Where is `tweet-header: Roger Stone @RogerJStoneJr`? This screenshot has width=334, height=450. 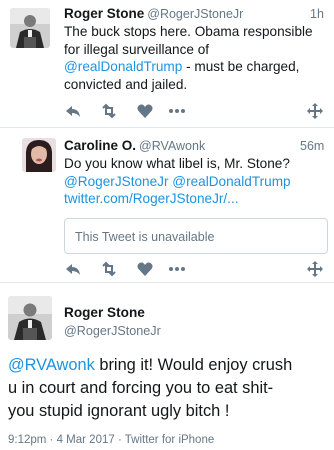
tweet-header: Roger Stone @RogerJStoneJr is located at coordinates (153, 13).